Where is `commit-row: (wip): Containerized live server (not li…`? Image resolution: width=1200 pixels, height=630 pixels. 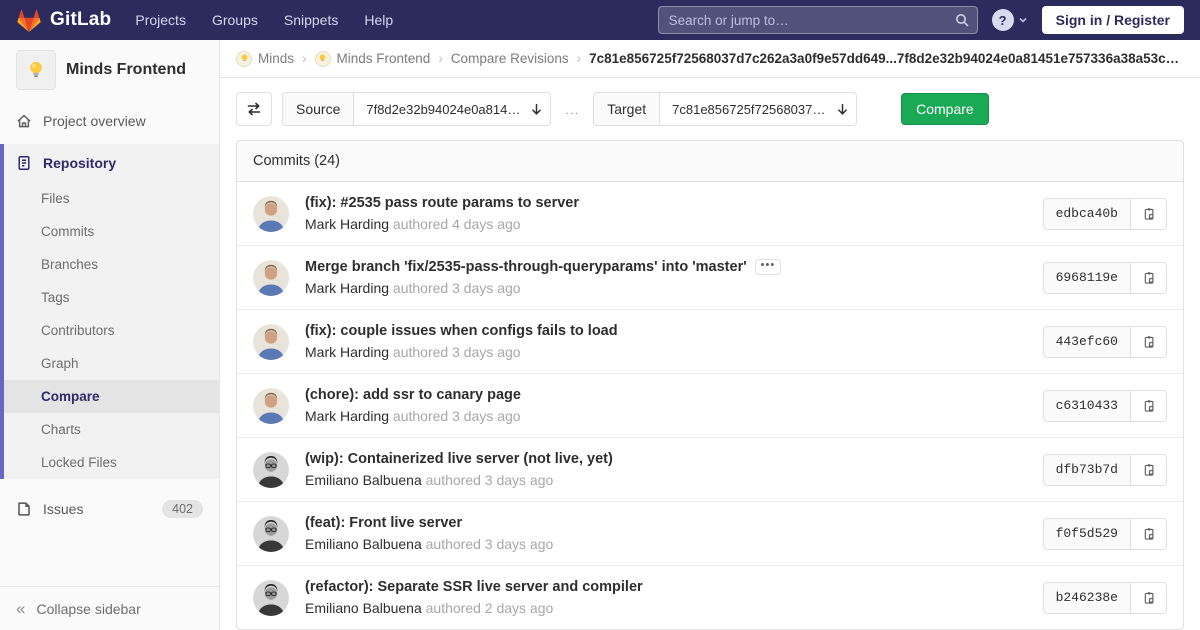
commit-row: (wip): Containerized live server (not li… is located at coordinates (710, 469).